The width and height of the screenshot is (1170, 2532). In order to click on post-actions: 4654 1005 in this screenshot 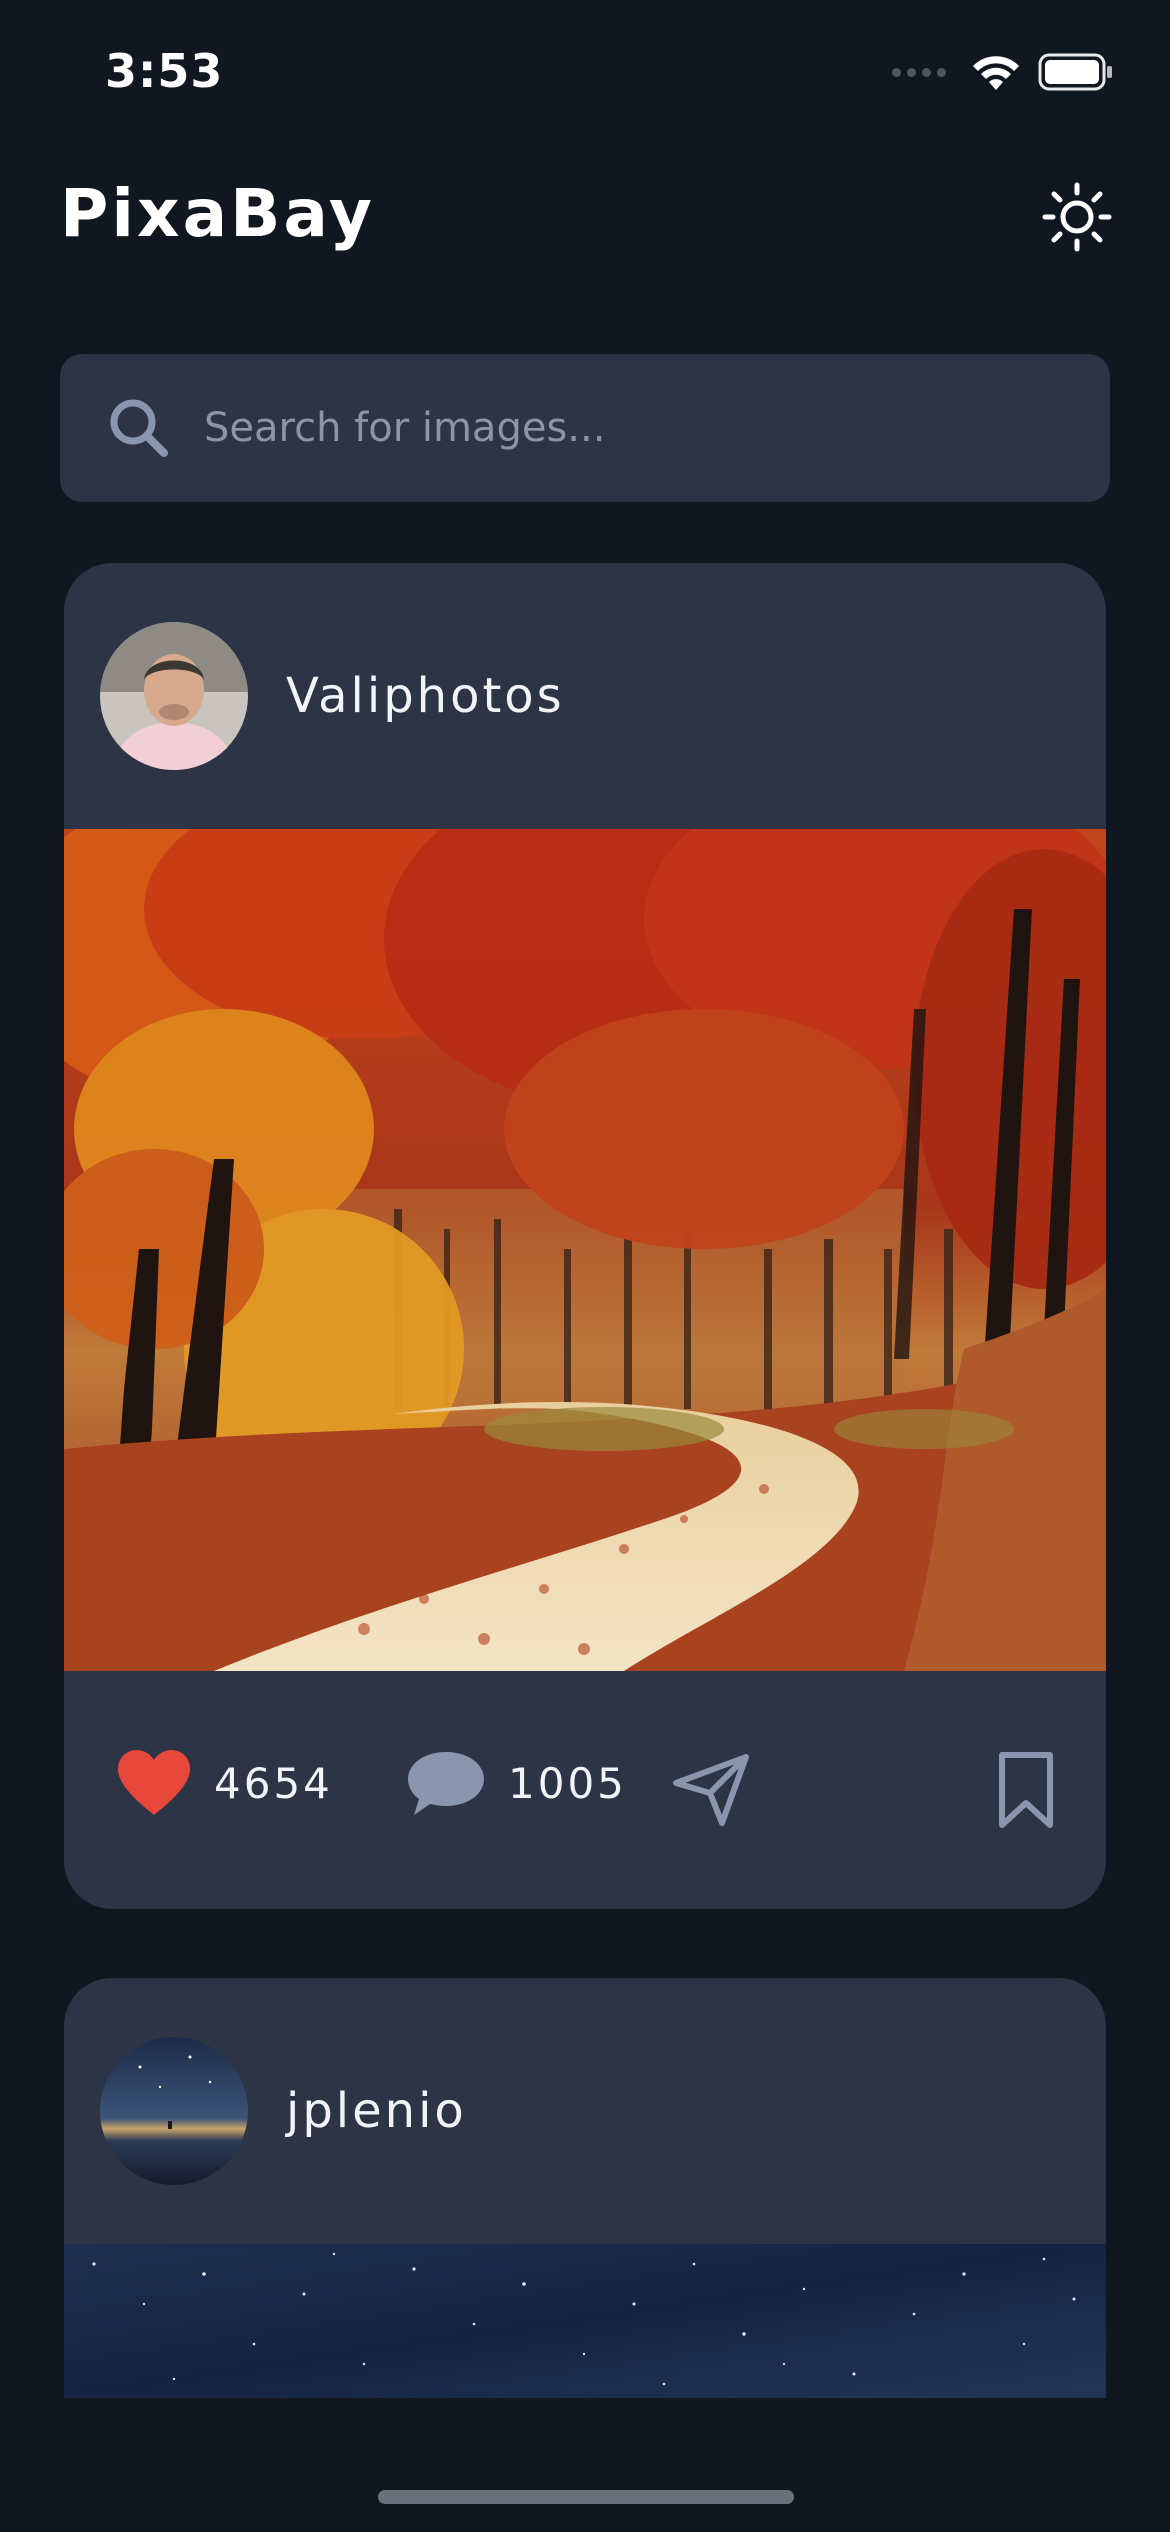, I will do `click(585, 1790)`.